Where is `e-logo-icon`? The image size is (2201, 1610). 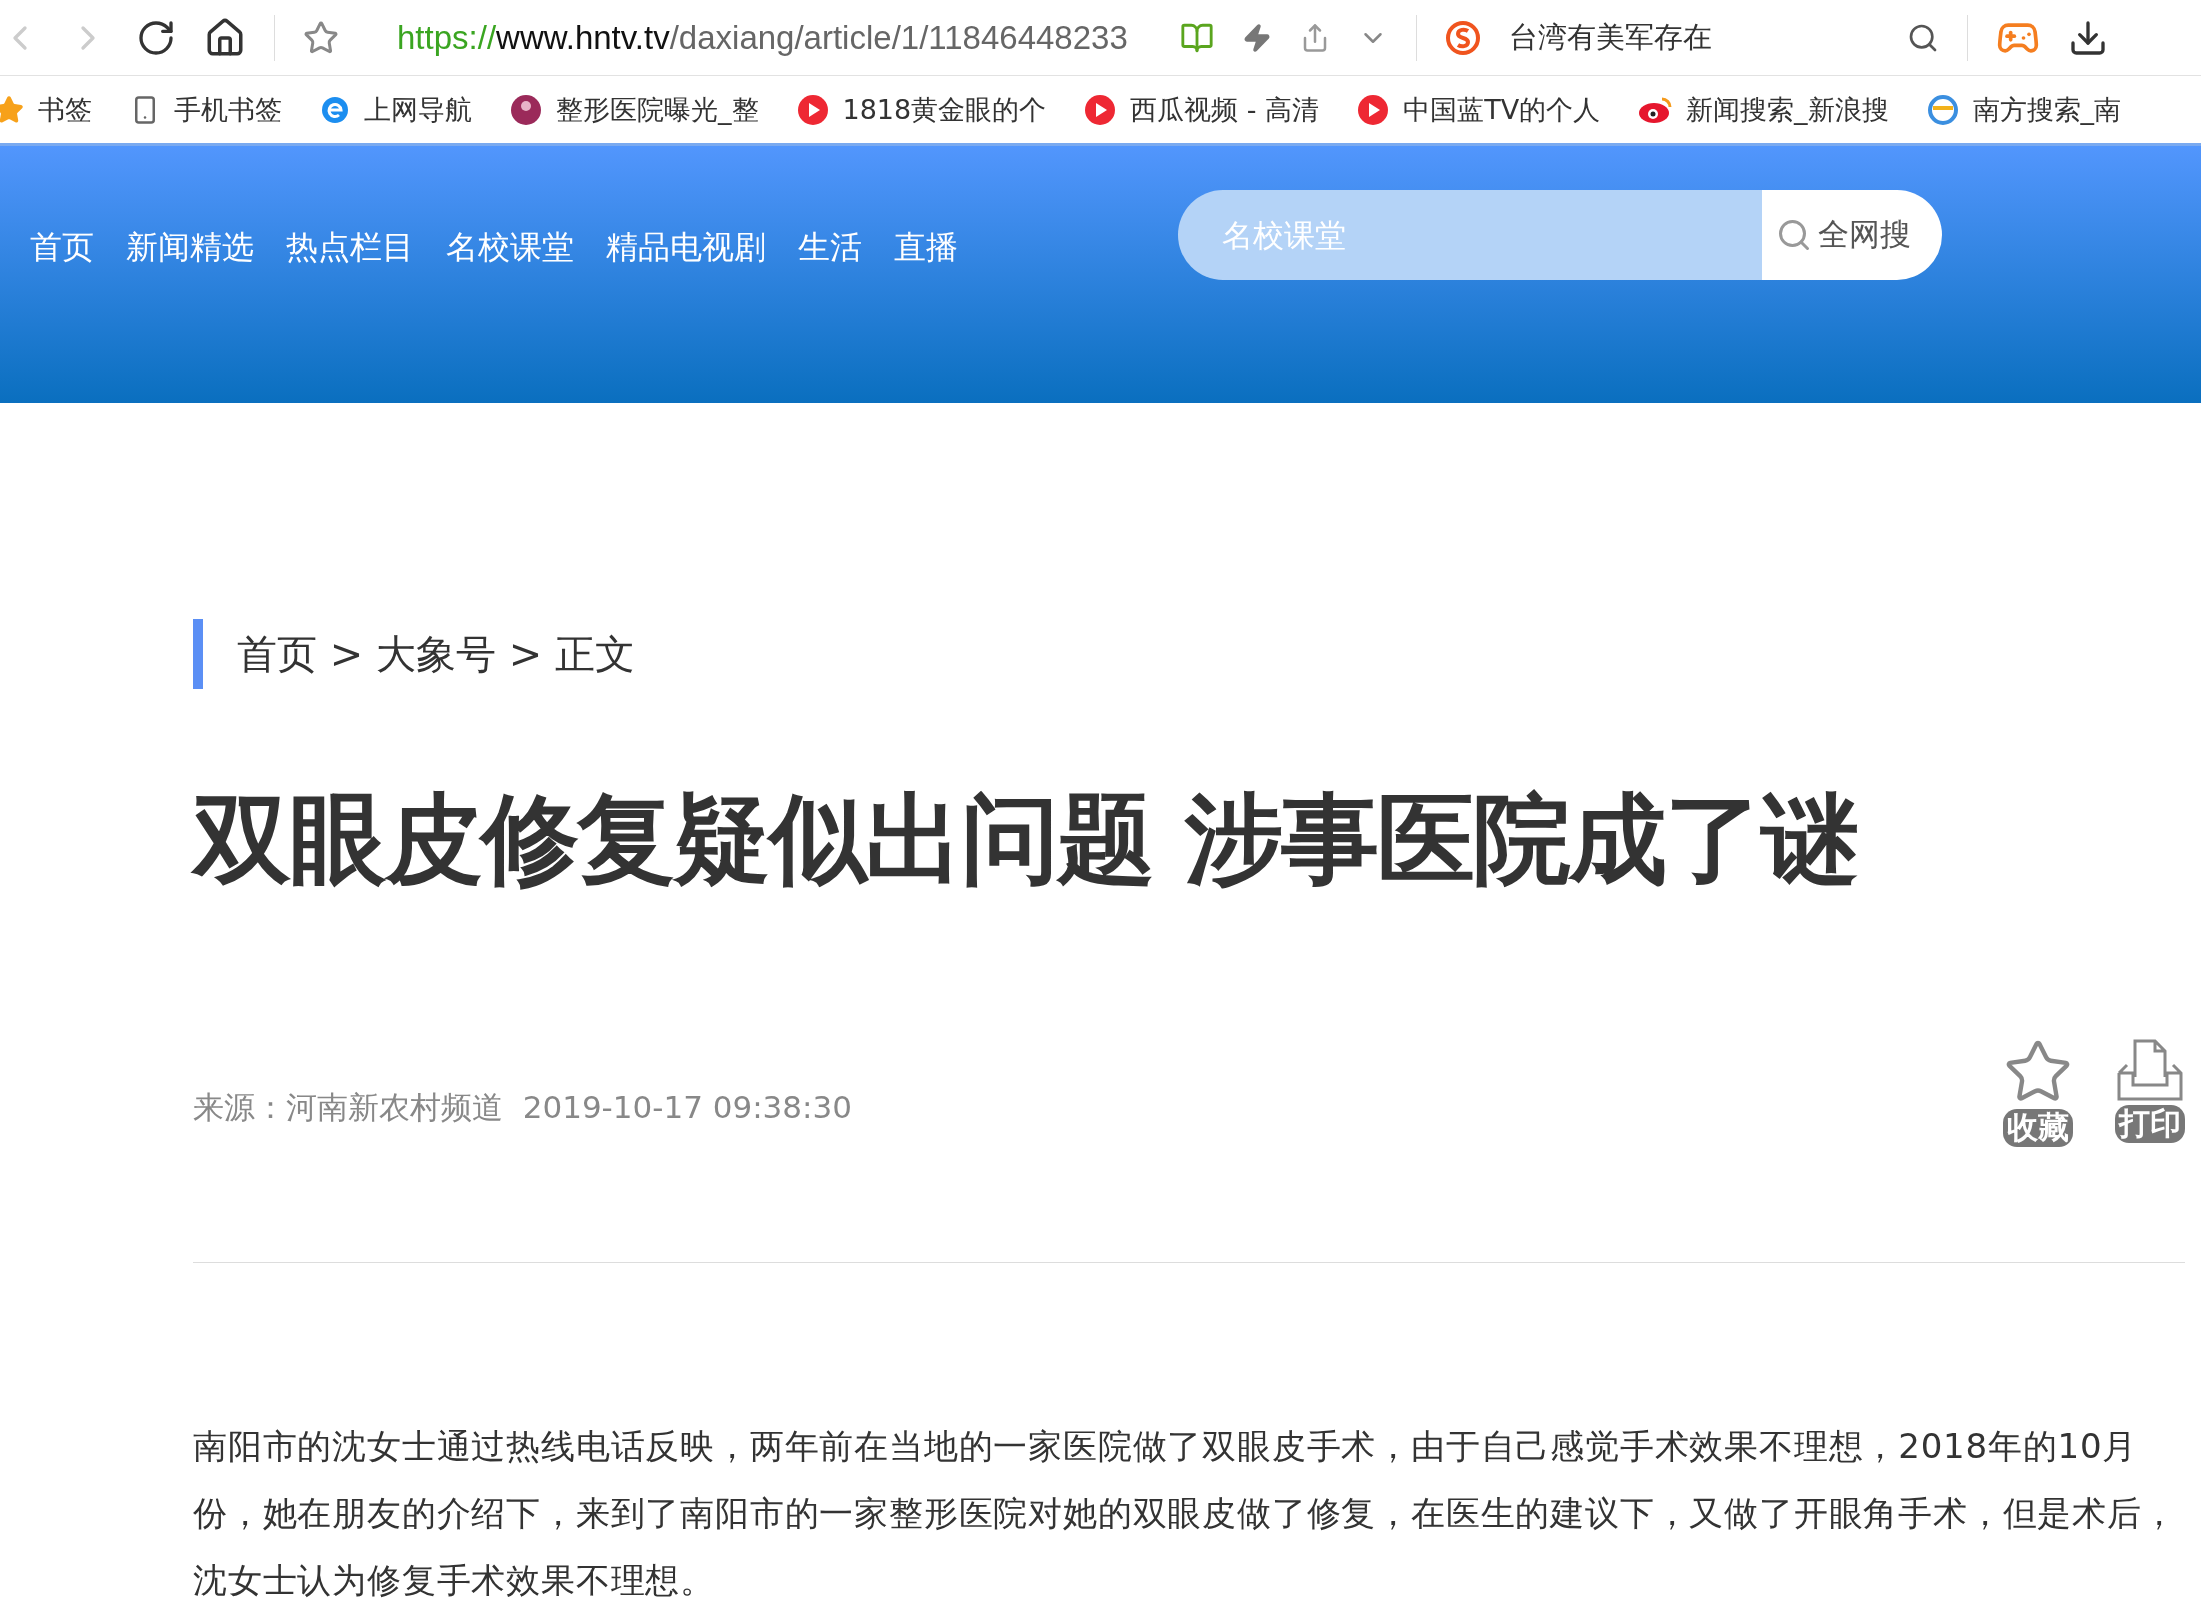
e-logo-icon is located at coordinates (335, 109).